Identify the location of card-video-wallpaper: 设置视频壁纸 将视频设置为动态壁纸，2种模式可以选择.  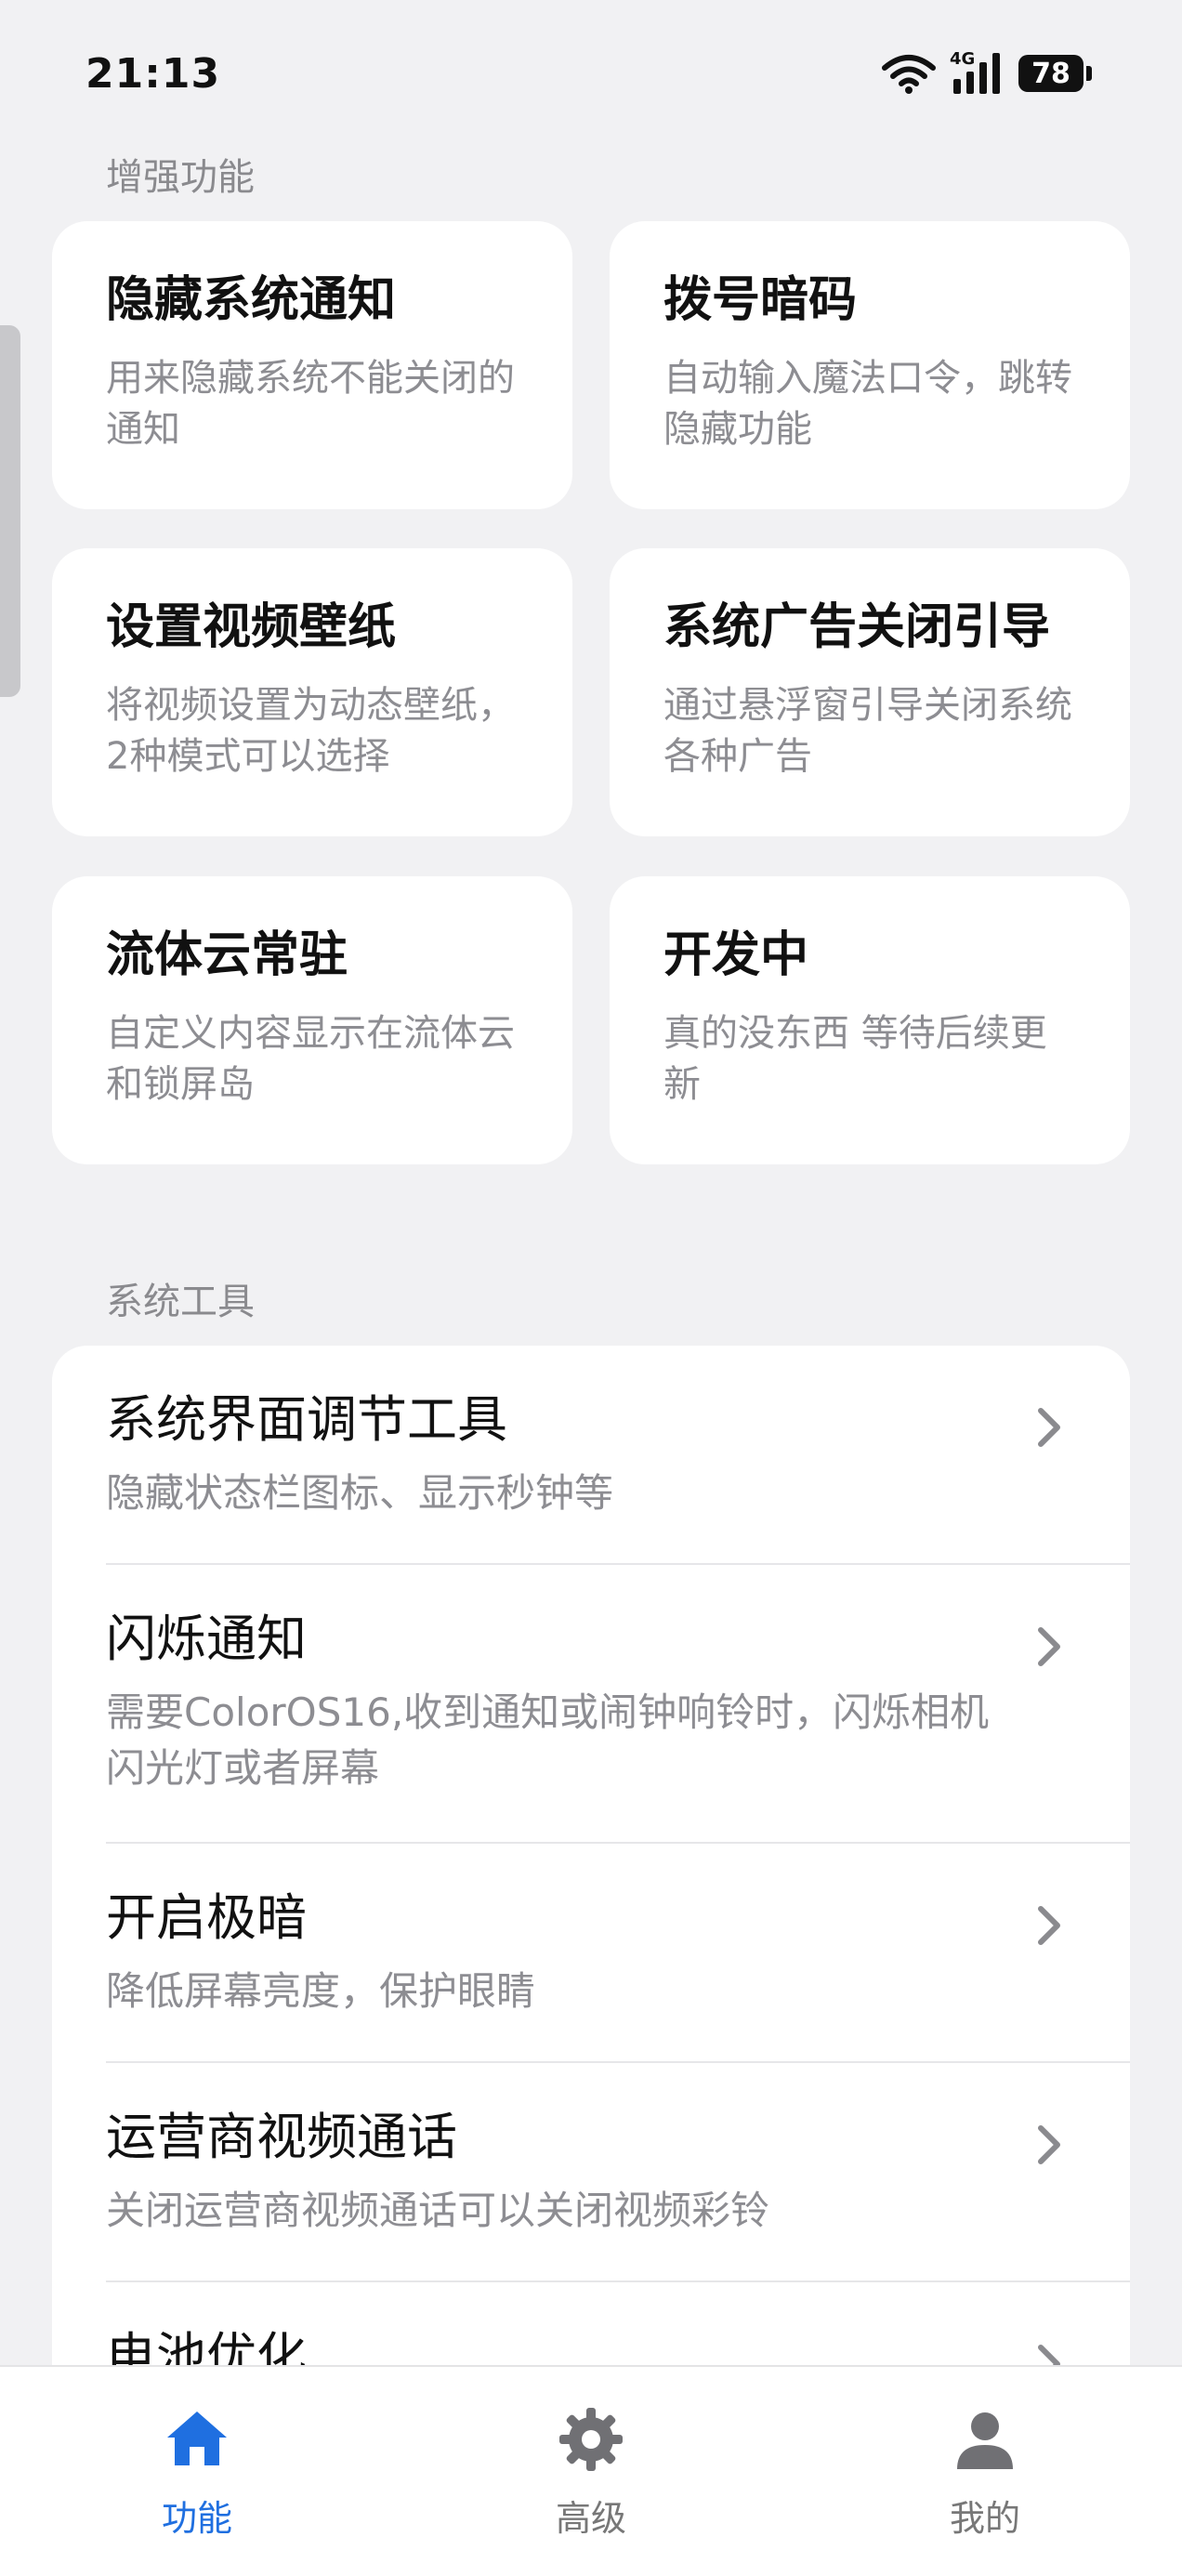
(312, 692).